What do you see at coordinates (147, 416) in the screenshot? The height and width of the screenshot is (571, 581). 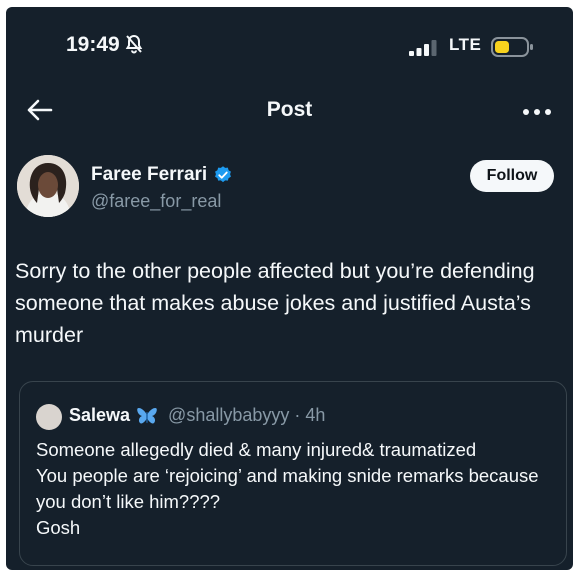 I see `butterfly-icon` at bounding box center [147, 416].